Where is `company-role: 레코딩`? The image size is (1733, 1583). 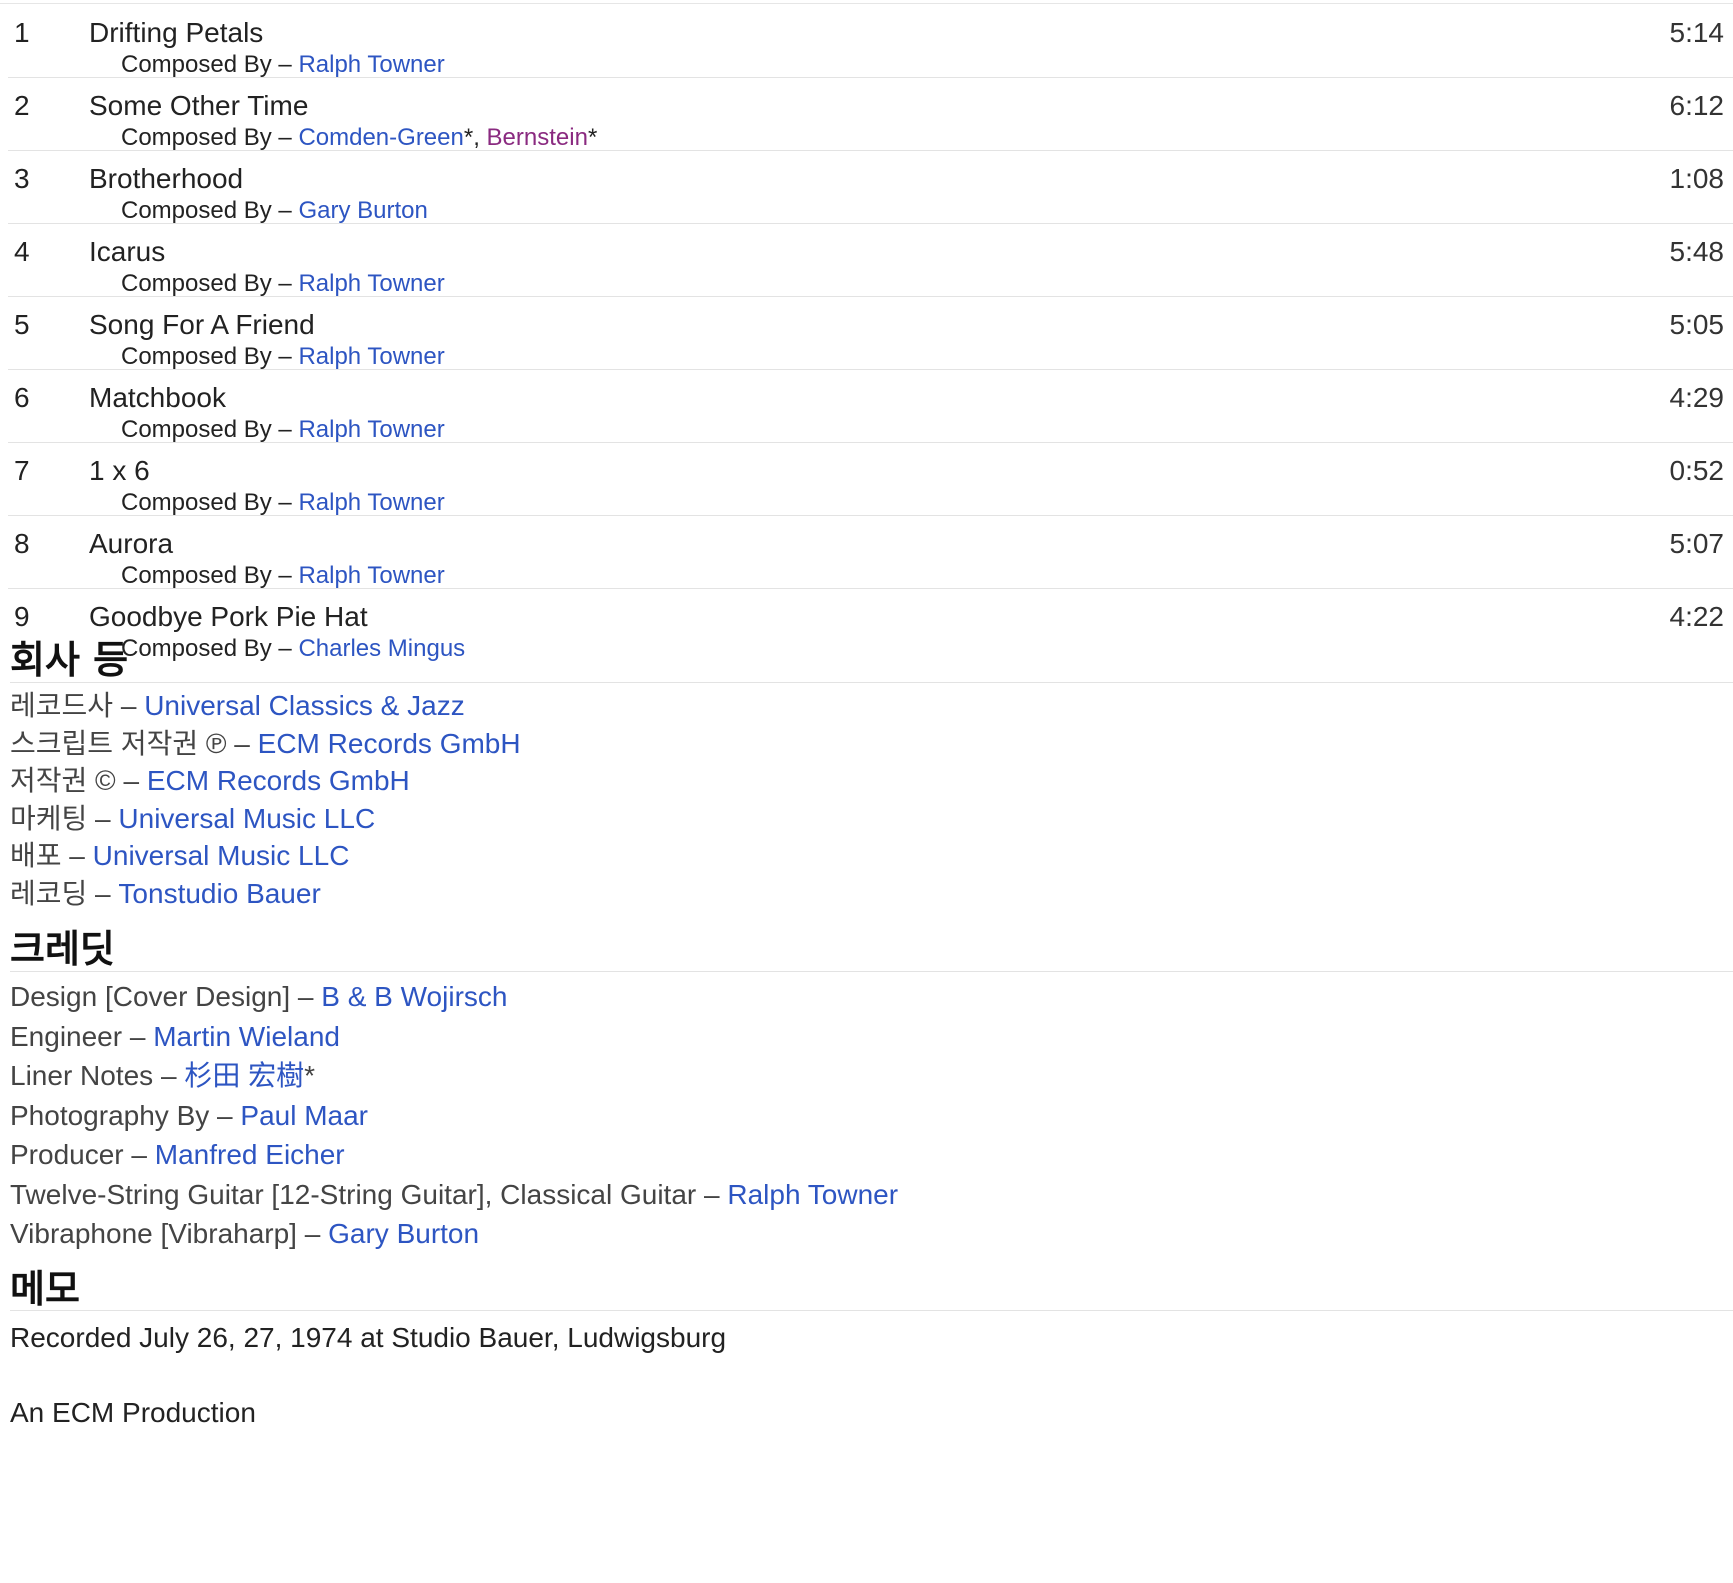
company-role: 레코딩 is located at coordinates (49, 893).